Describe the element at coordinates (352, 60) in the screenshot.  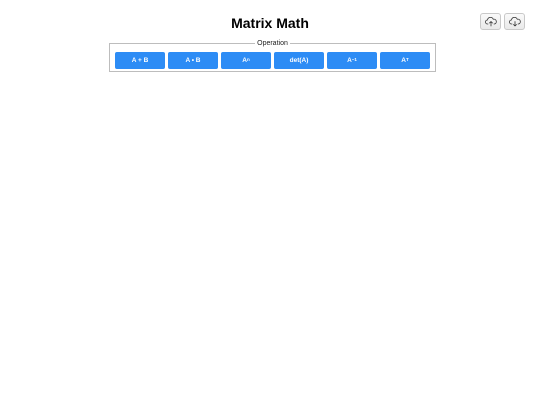
I see `inverse-button: A −1` at that location.